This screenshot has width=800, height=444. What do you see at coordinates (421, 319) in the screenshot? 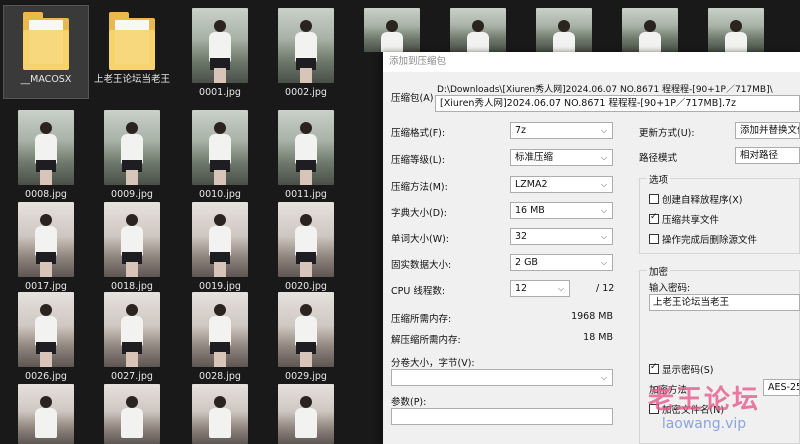
I see `mem-comp-label: 压缩所需内存:` at bounding box center [421, 319].